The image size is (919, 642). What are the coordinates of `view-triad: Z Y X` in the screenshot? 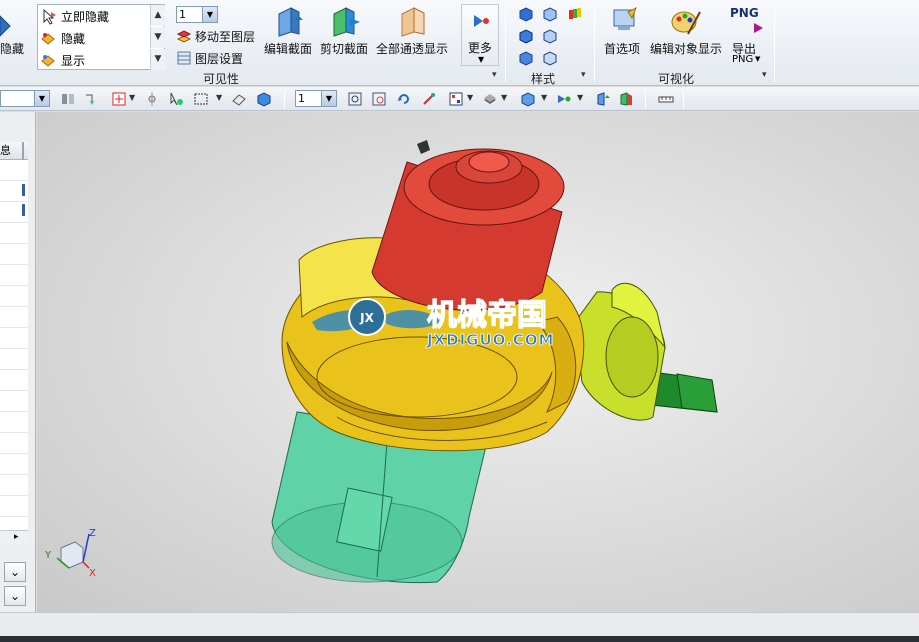 It's located at (73, 553).